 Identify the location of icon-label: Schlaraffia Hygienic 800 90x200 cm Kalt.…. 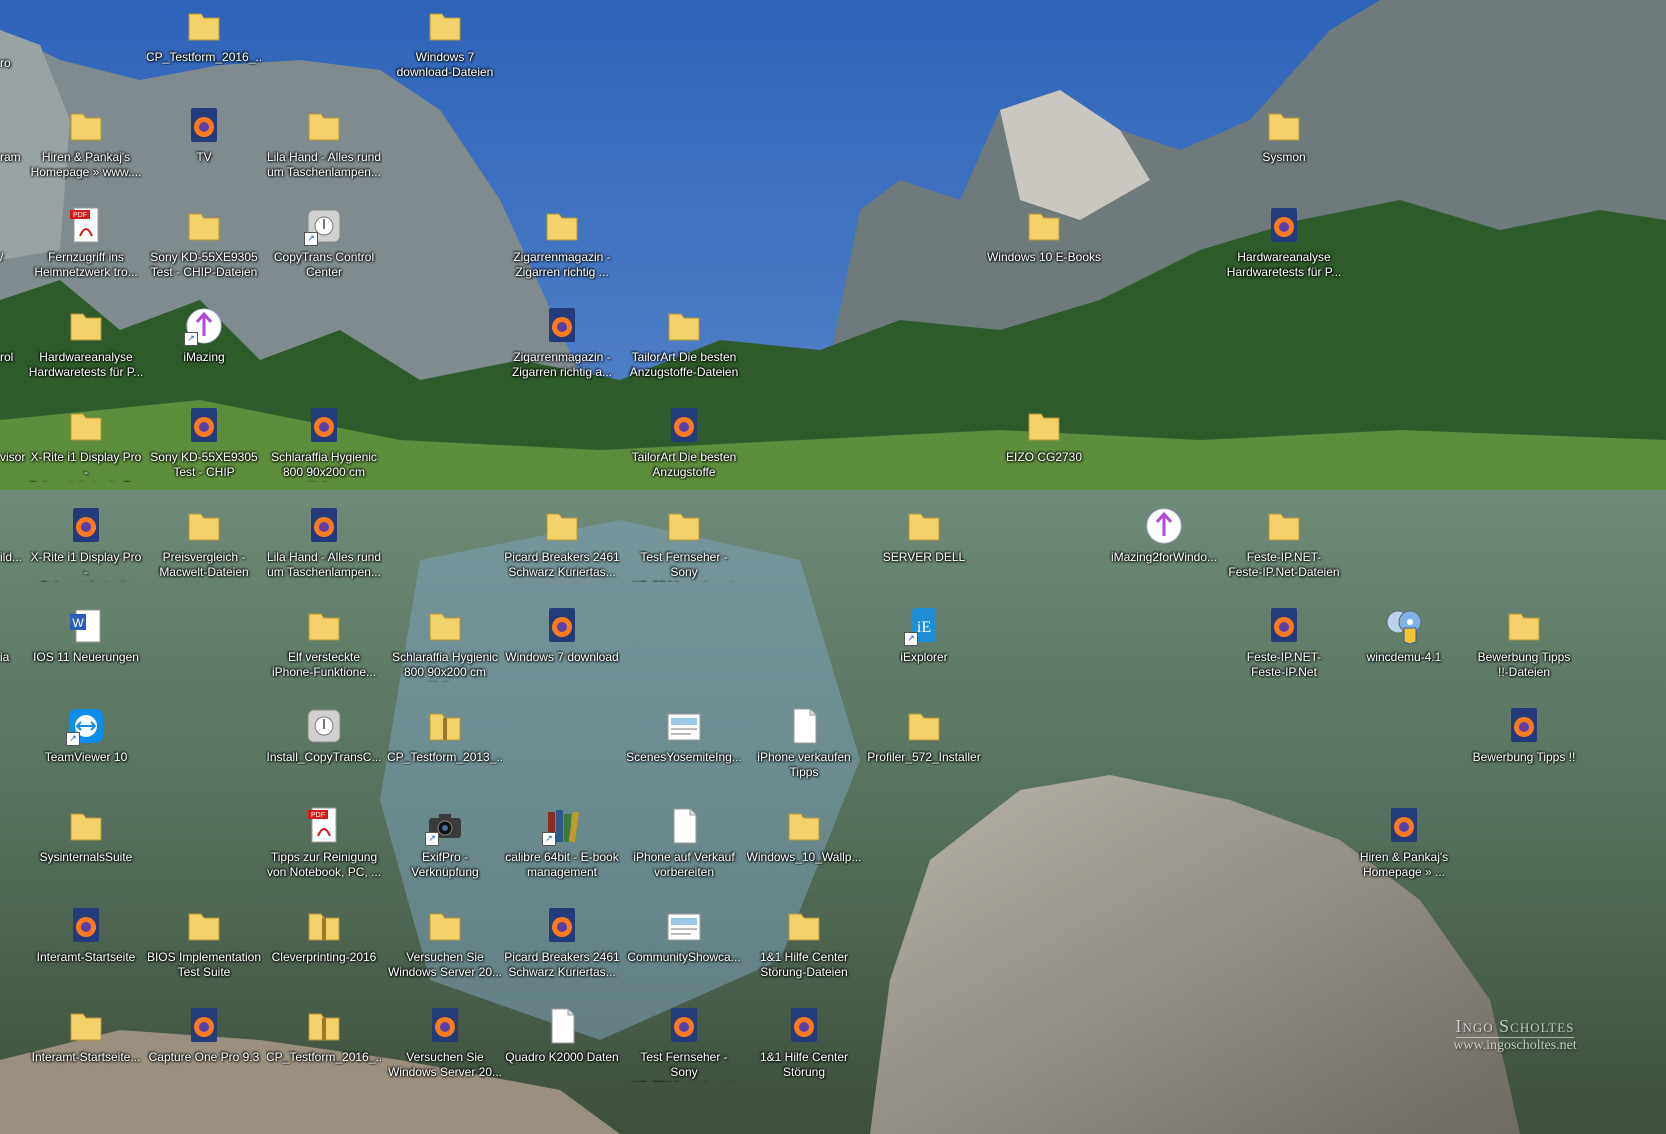
(324, 466).